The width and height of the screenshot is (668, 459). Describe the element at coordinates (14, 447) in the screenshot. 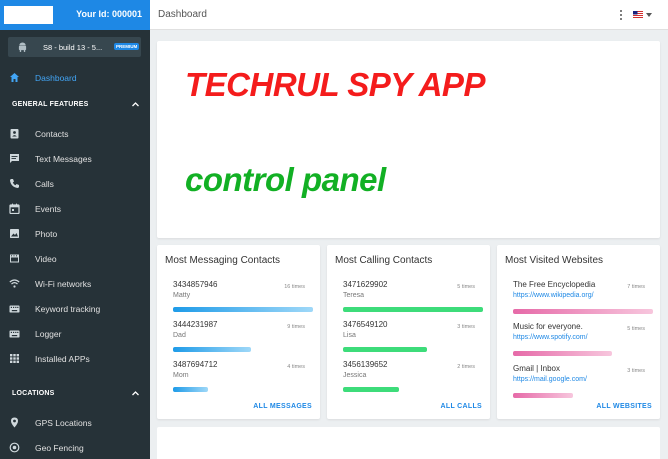

I see `target-icon` at that location.